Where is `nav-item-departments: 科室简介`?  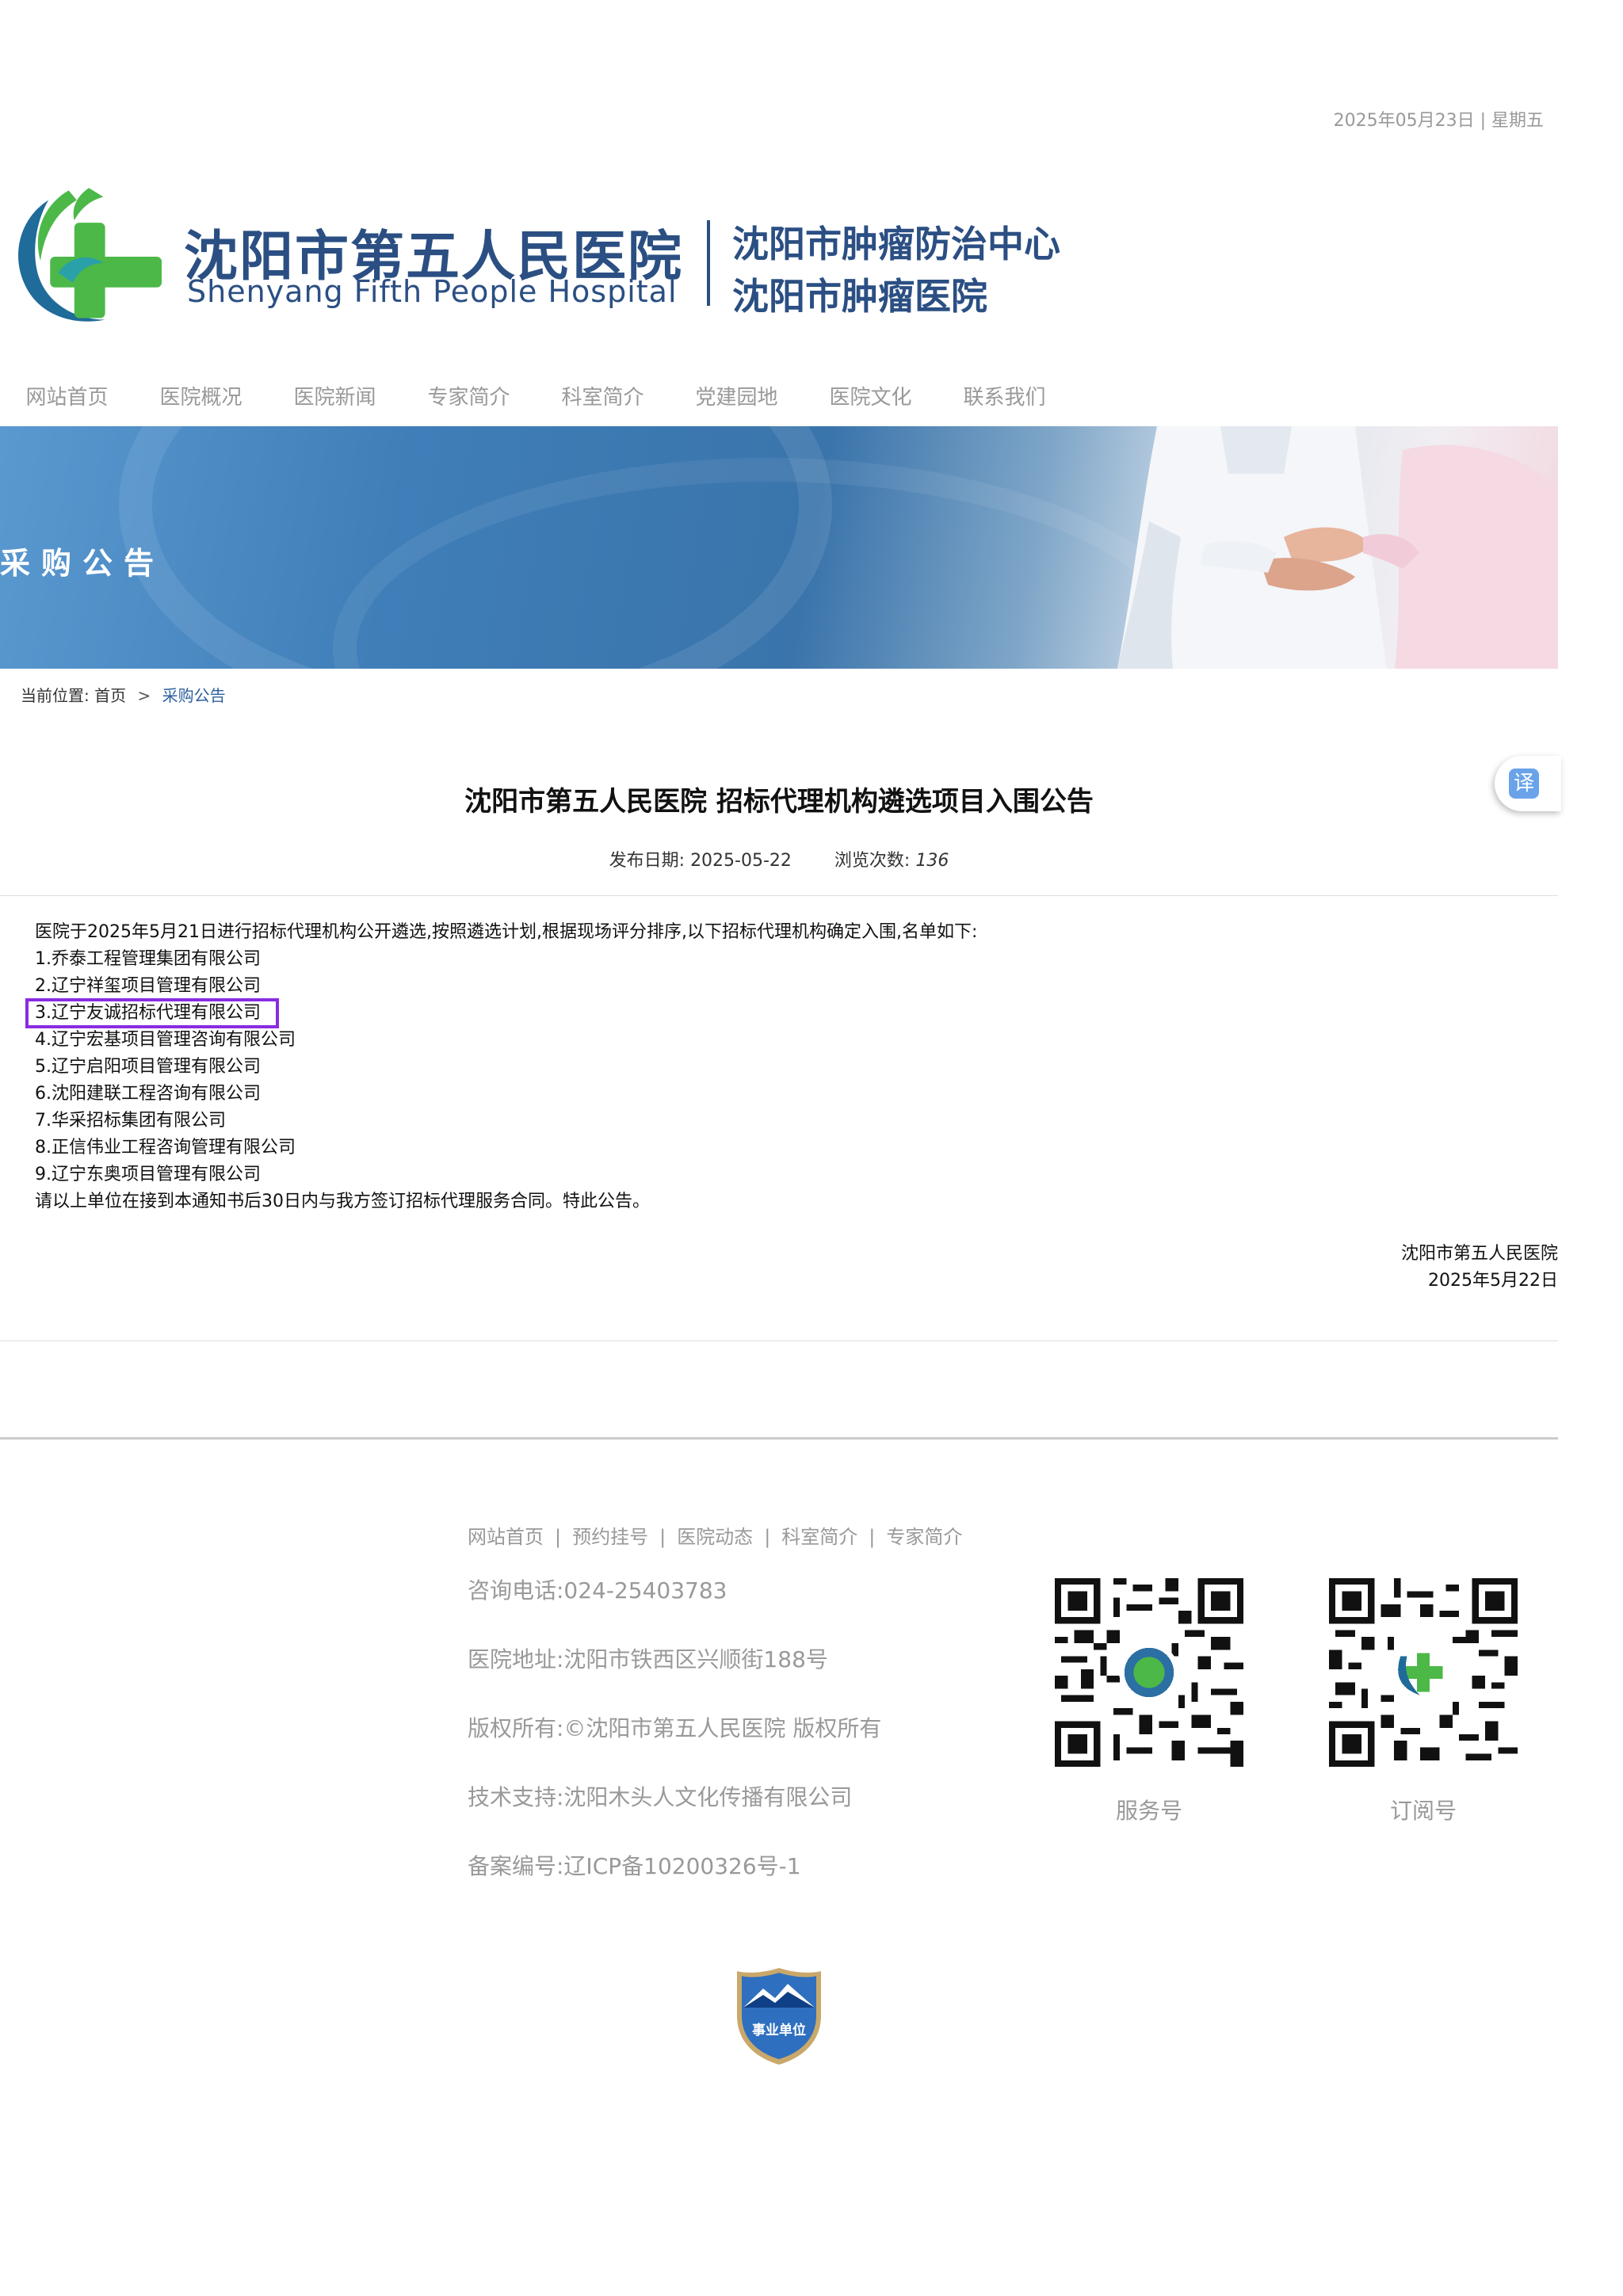
nav-item-departments: 科室简介 is located at coordinates (603, 398).